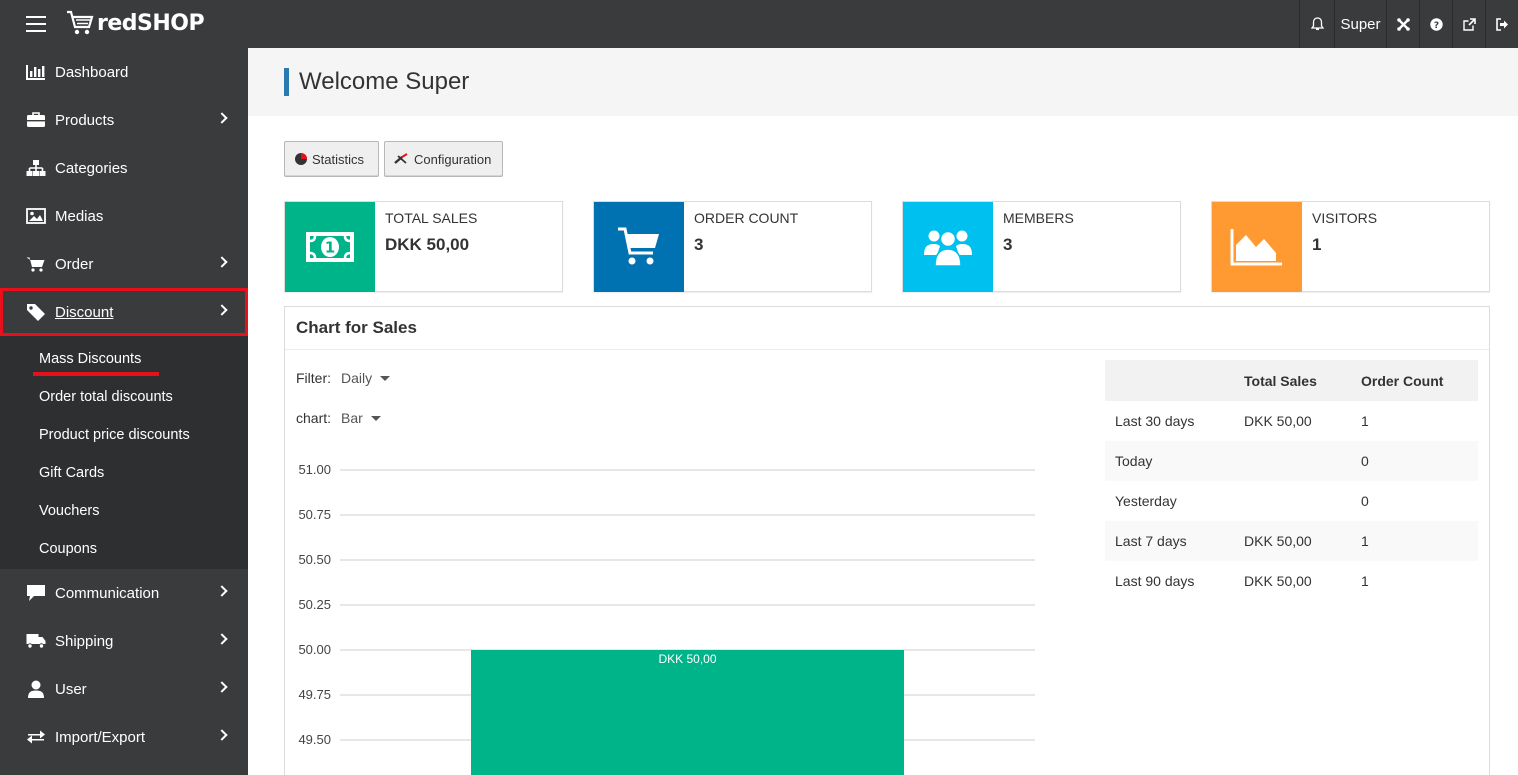  What do you see at coordinates (1169, 541) in the screenshot?
I see `table-cell: Last 7 days` at bounding box center [1169, 541].